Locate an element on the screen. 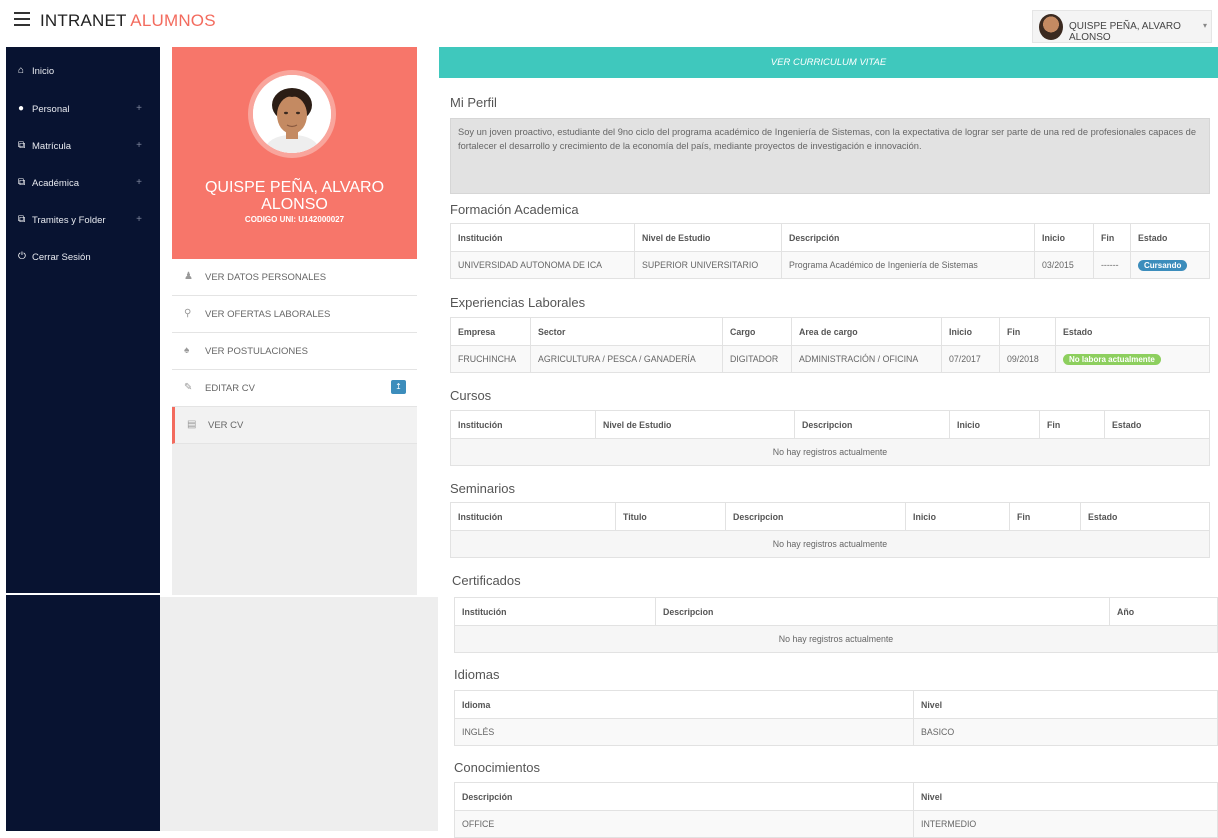  table-cell: SUPERIOR UNIVERSITARIO is located at coordinates (708, 265).